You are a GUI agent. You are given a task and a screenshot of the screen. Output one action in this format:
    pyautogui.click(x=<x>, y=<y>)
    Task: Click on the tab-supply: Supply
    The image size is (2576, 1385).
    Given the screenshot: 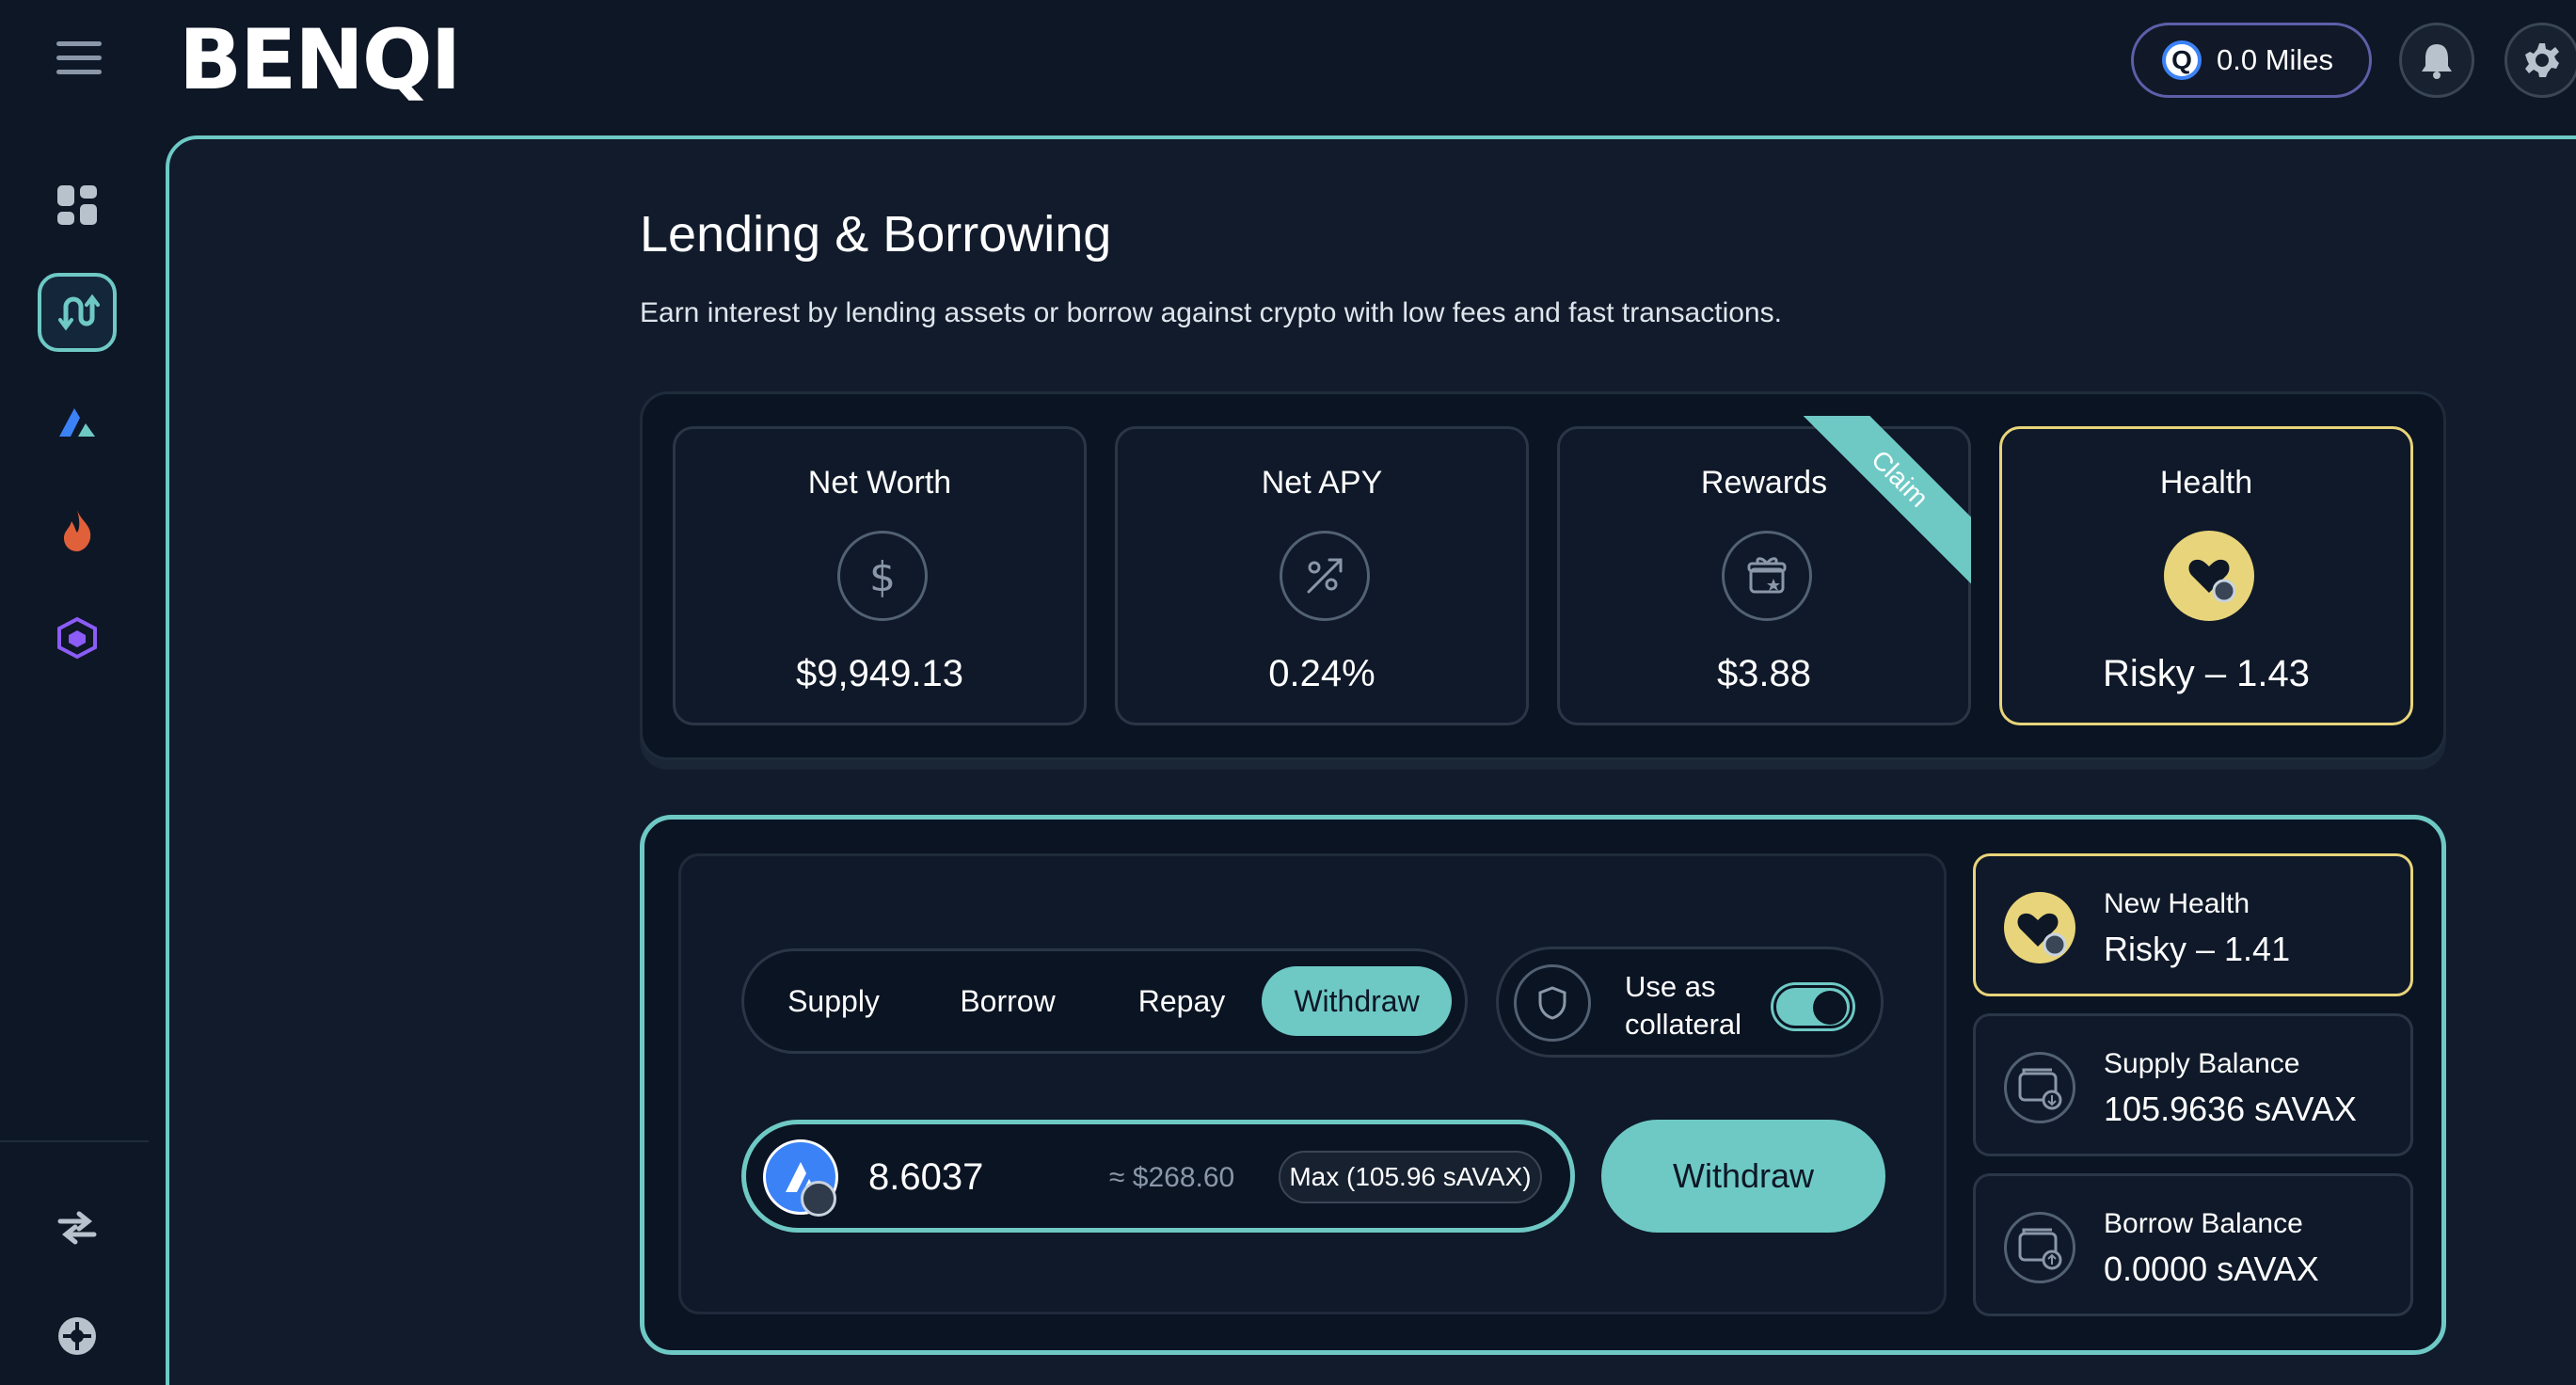 What is the action you would take?
    pyautogui.click(x=833, y=1001)
    